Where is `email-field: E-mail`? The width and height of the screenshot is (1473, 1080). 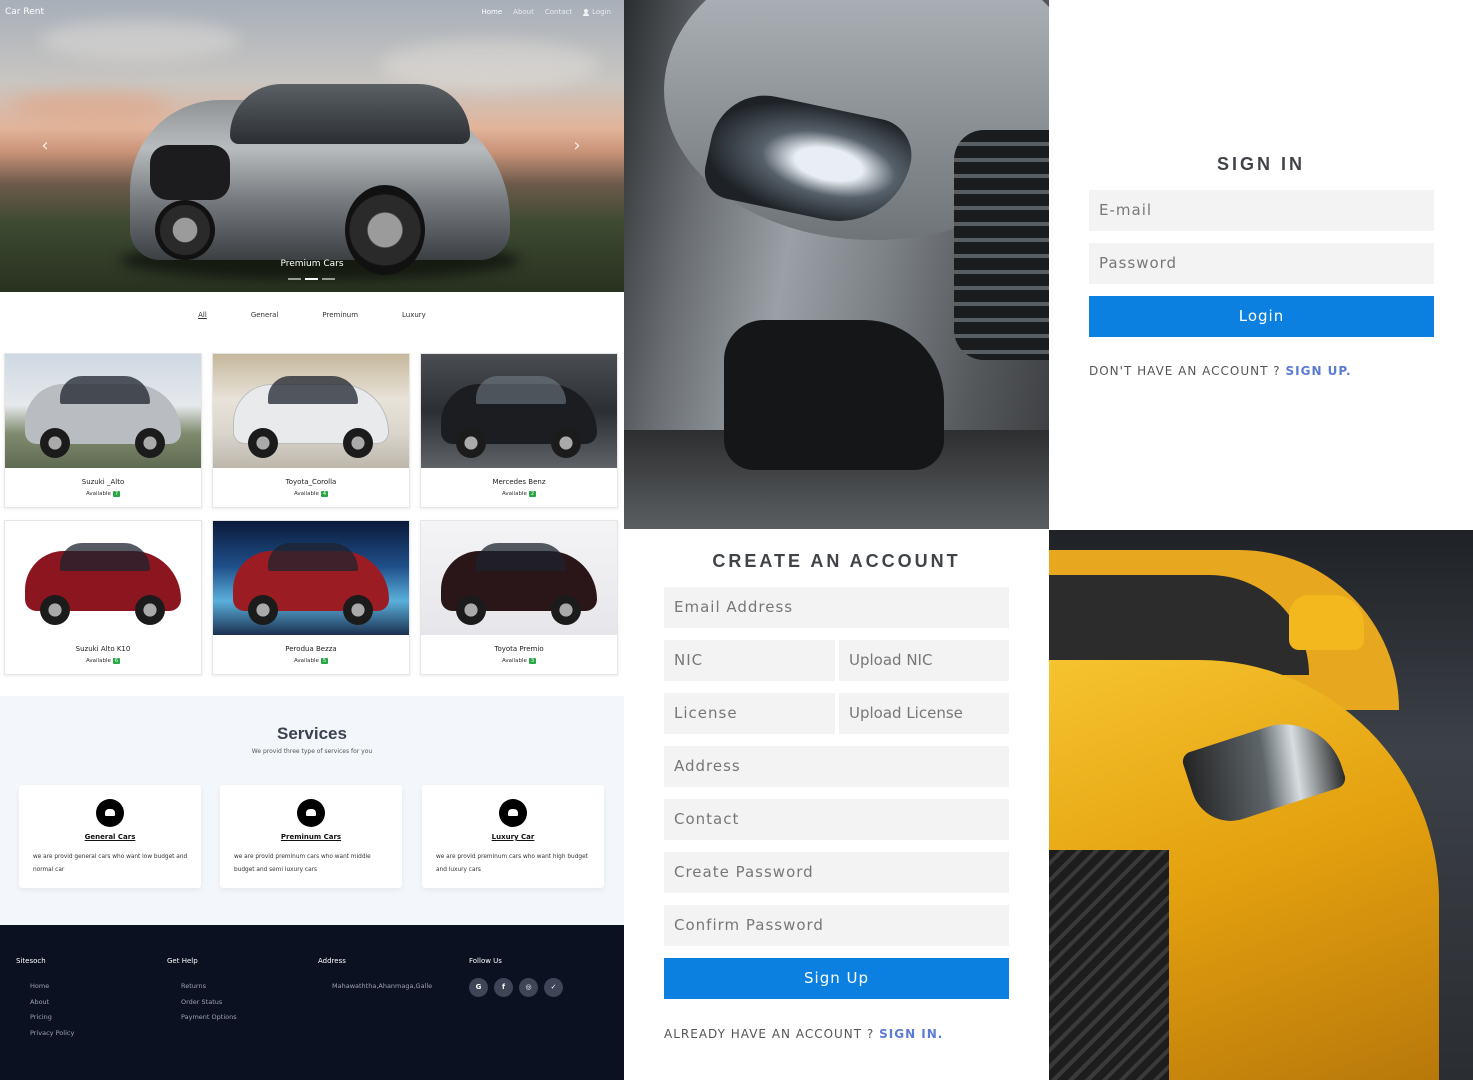
email-field: E-mail is located at coordinates (1261, 210).